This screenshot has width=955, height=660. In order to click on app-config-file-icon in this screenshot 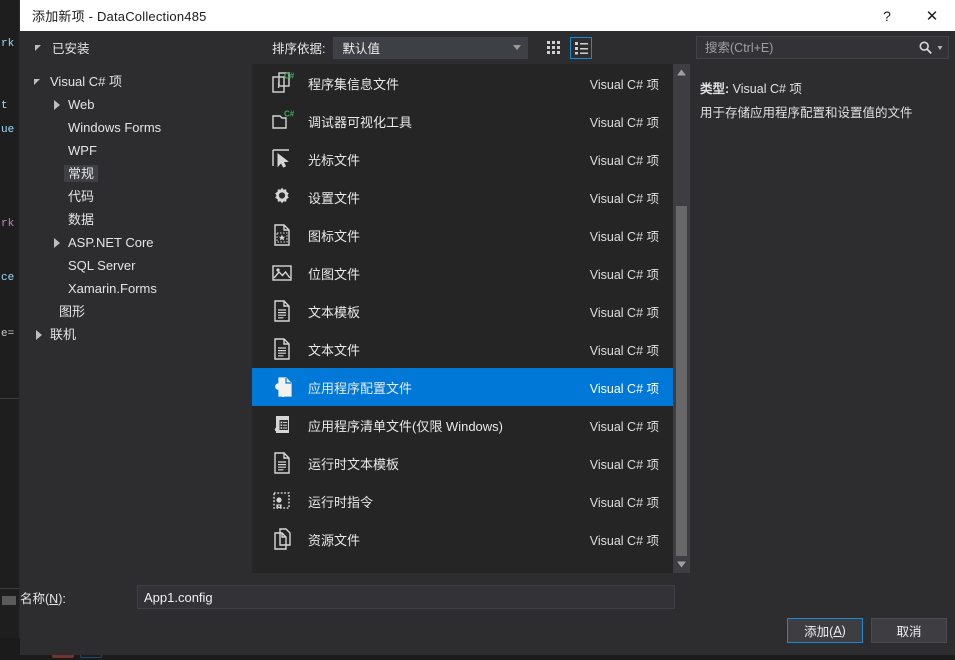, I will do `click(282, 387)`.